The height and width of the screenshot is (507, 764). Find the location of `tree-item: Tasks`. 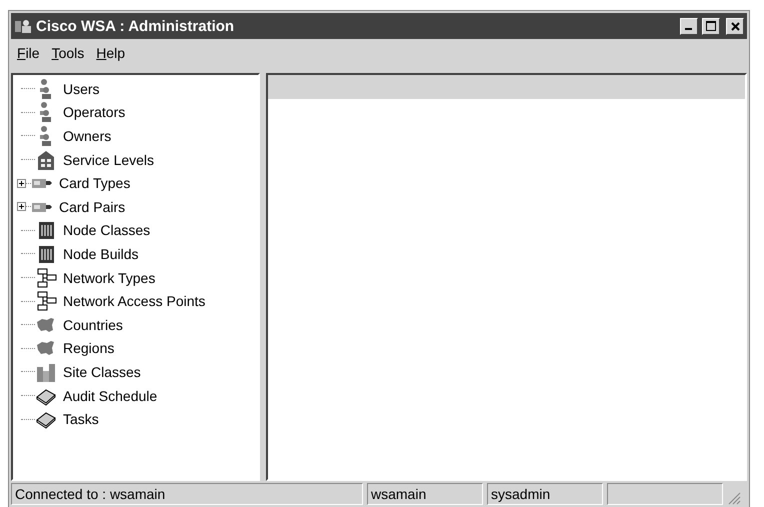

tree-item: Tasks is located at coordinates (81, 419).